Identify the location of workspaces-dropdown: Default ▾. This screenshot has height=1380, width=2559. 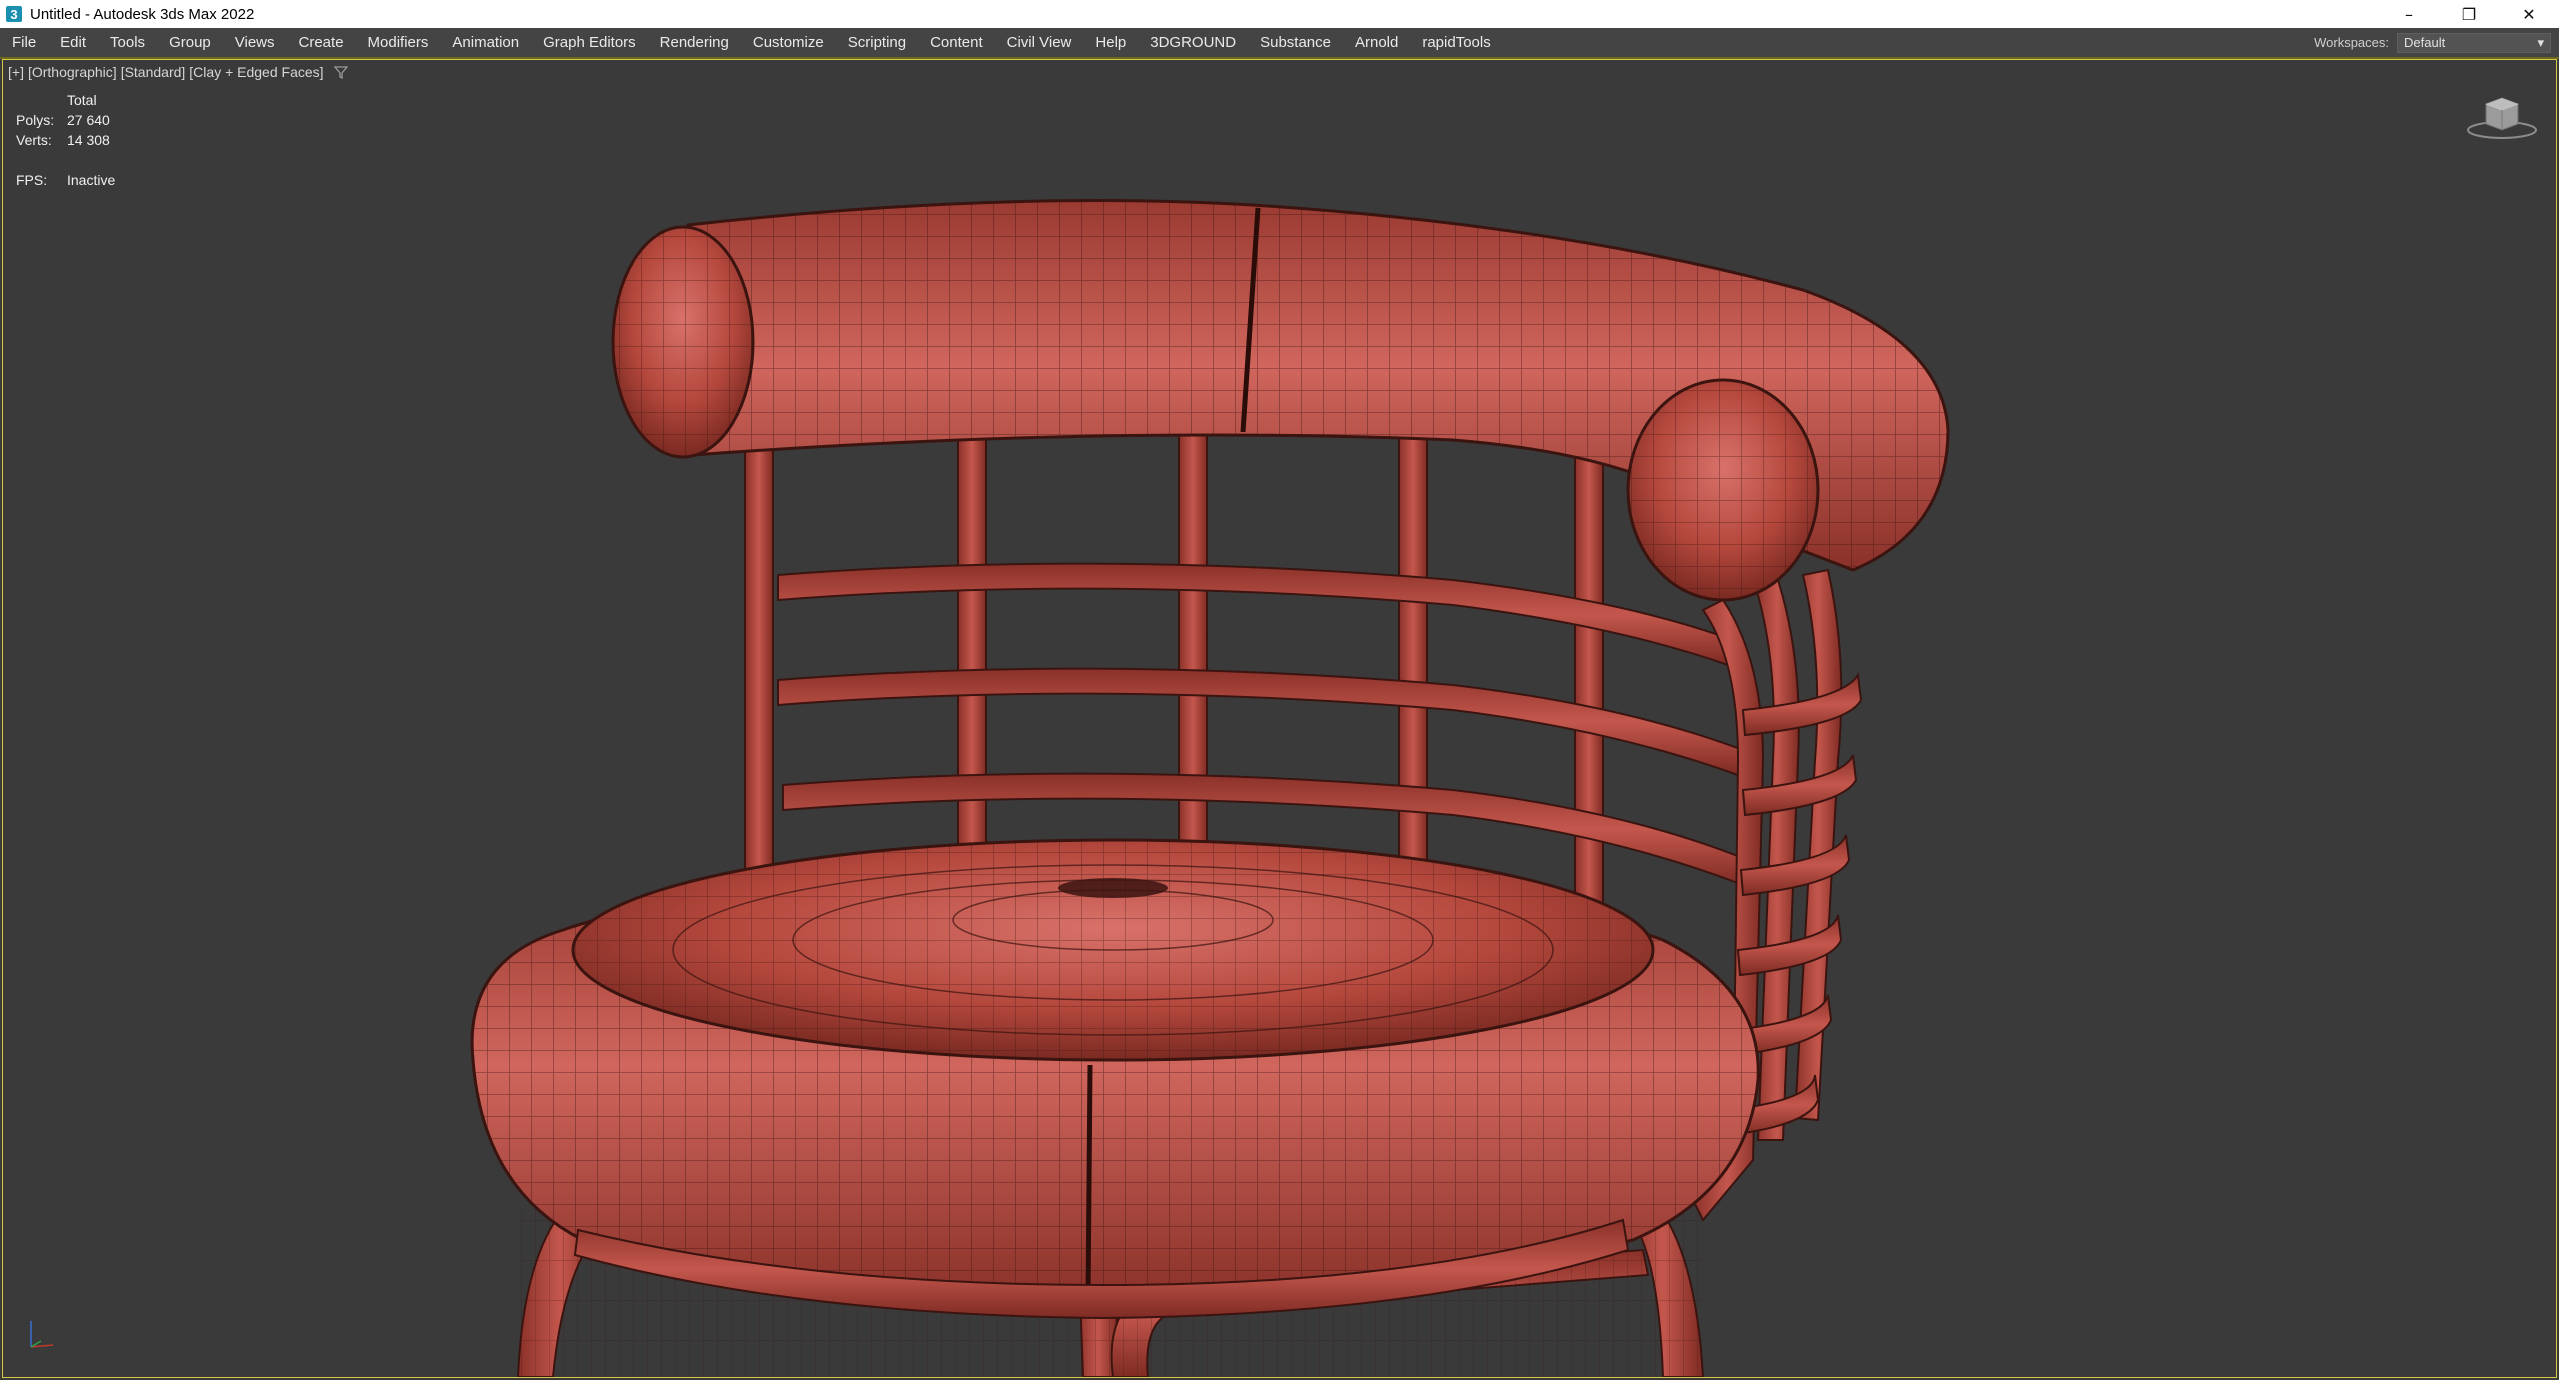
(2474, 42).